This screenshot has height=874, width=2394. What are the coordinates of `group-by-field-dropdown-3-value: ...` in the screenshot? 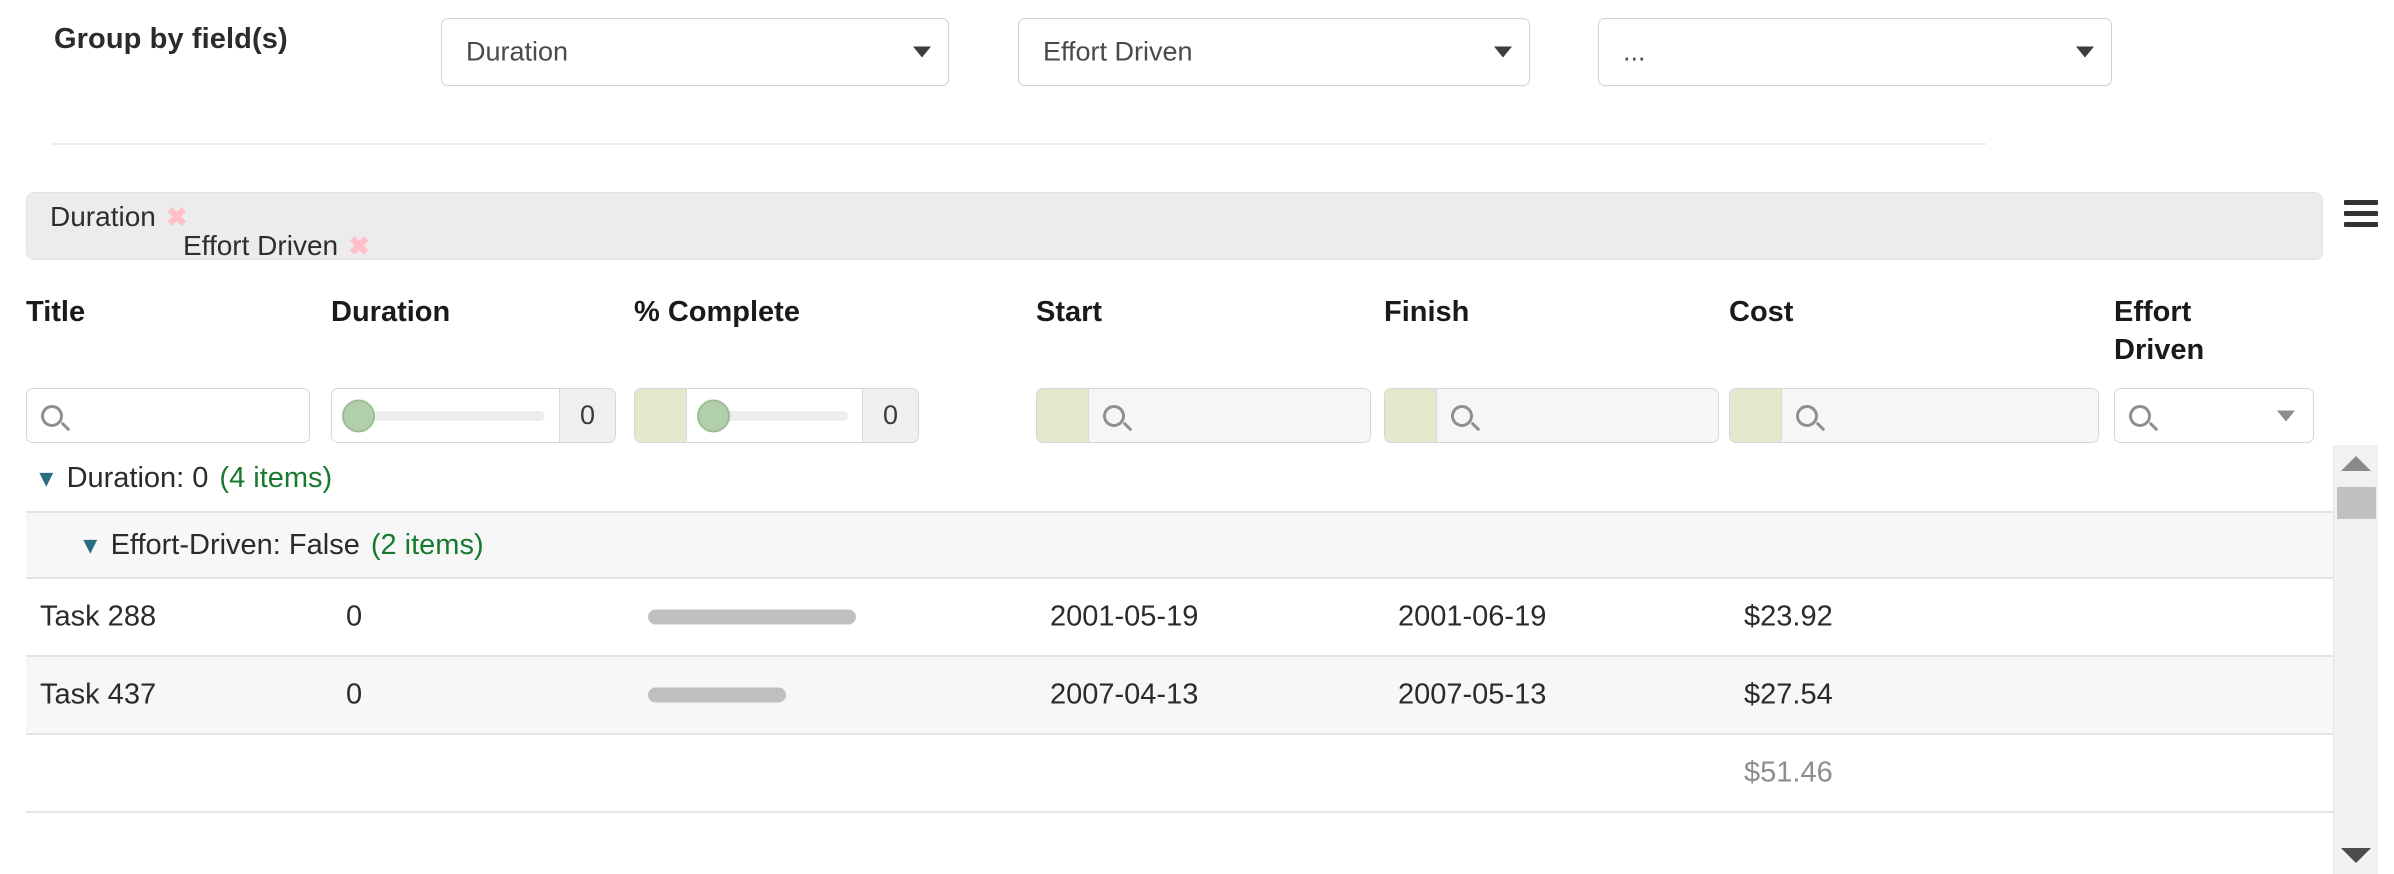 It's located at (1634, 51).